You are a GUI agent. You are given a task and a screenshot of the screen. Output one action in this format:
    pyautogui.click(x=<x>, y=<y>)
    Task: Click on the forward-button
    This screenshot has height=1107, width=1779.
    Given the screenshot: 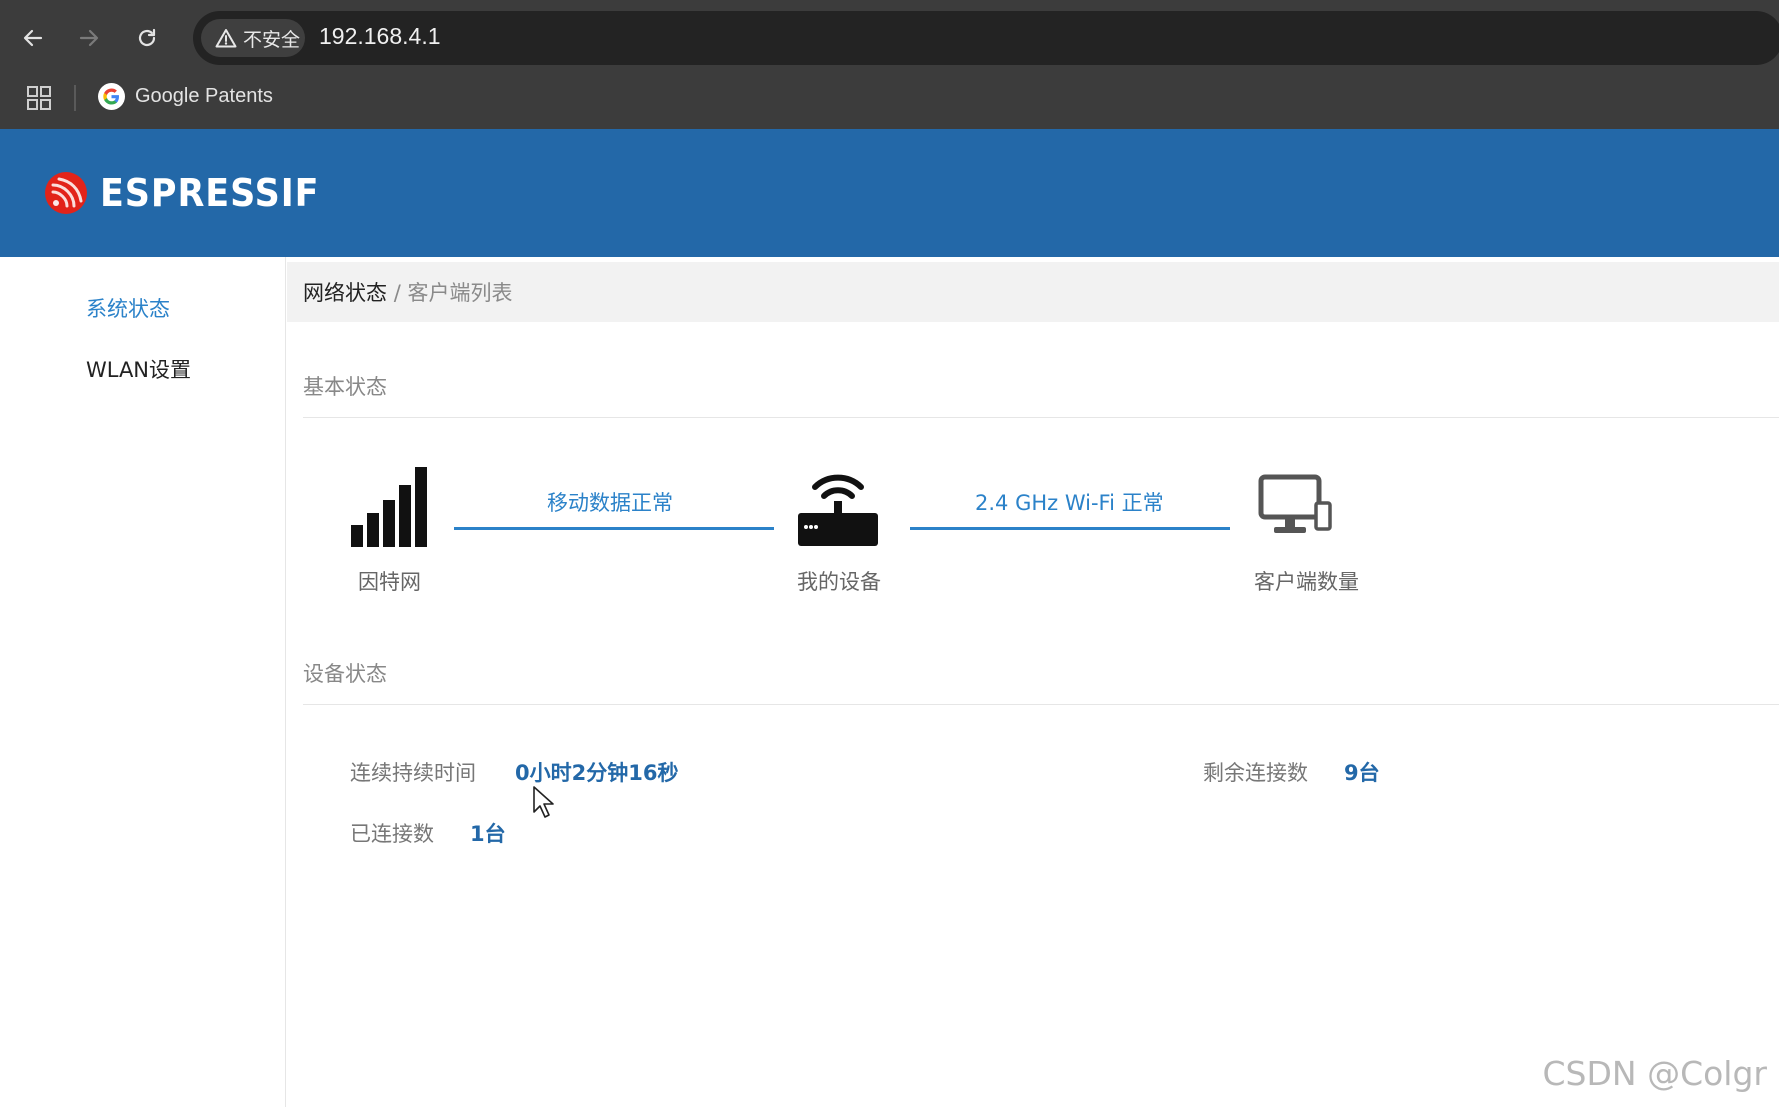 What is the action you would take?
    pyautogui.click(x=89, y=38)
    